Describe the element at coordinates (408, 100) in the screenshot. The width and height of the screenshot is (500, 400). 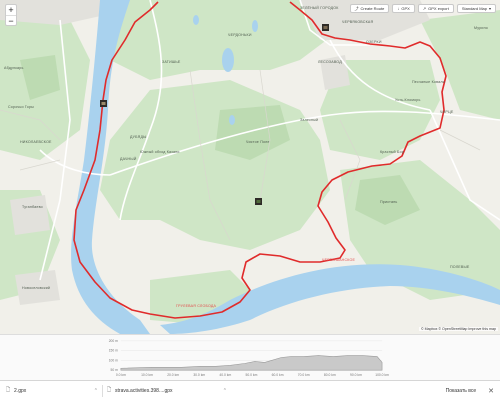
I see `map-label: Усть-Кломорь` at that location.